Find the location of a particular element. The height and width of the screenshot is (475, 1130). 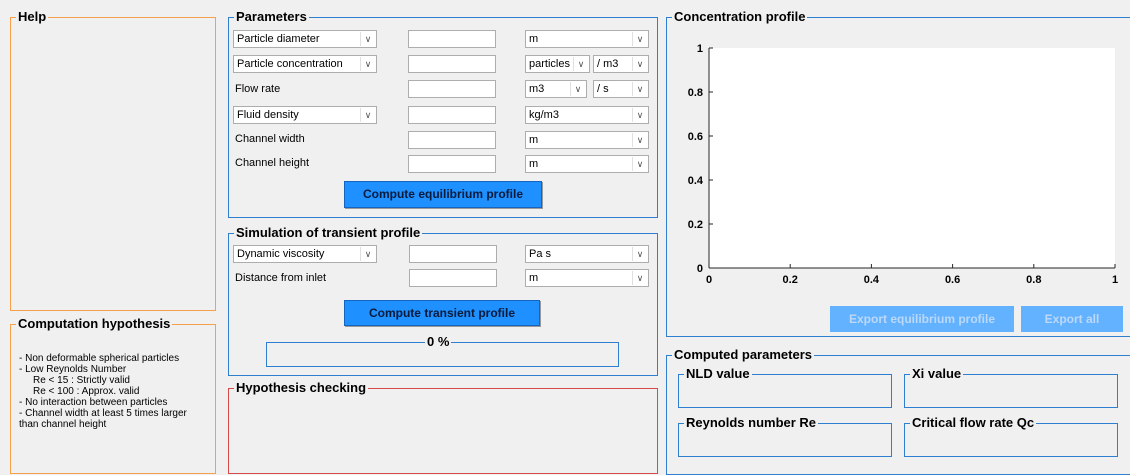

particle-concentration-select: Particle concentration ∨ is located at coordinates (305, 64).